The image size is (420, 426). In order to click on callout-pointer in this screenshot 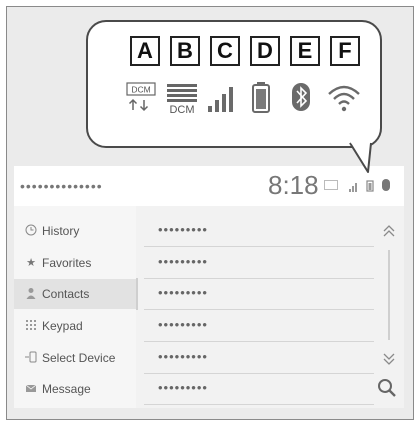, I will do `click(360, 156)`.